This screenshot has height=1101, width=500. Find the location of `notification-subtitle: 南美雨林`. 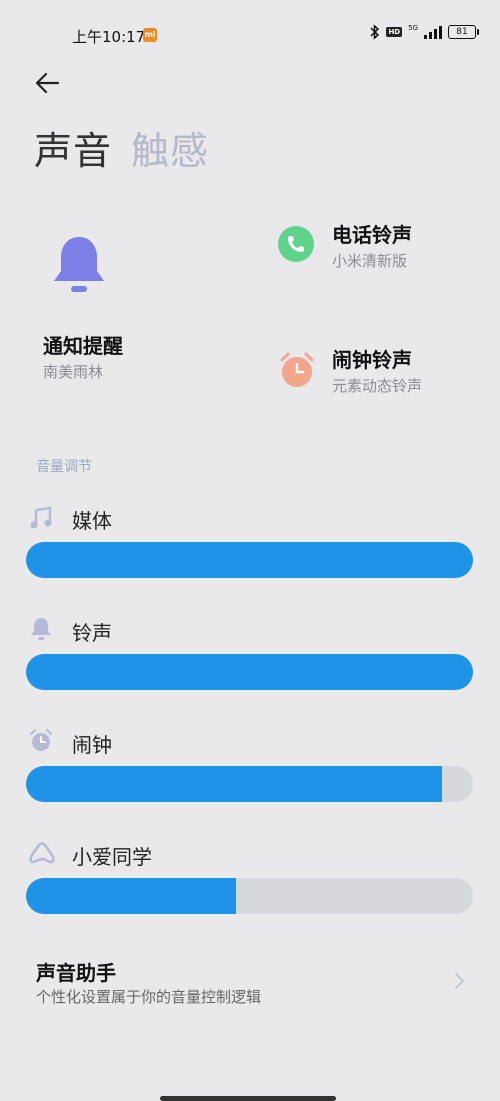

notification-subtitle: 南美雨林 is located at coordinates (73, 372).